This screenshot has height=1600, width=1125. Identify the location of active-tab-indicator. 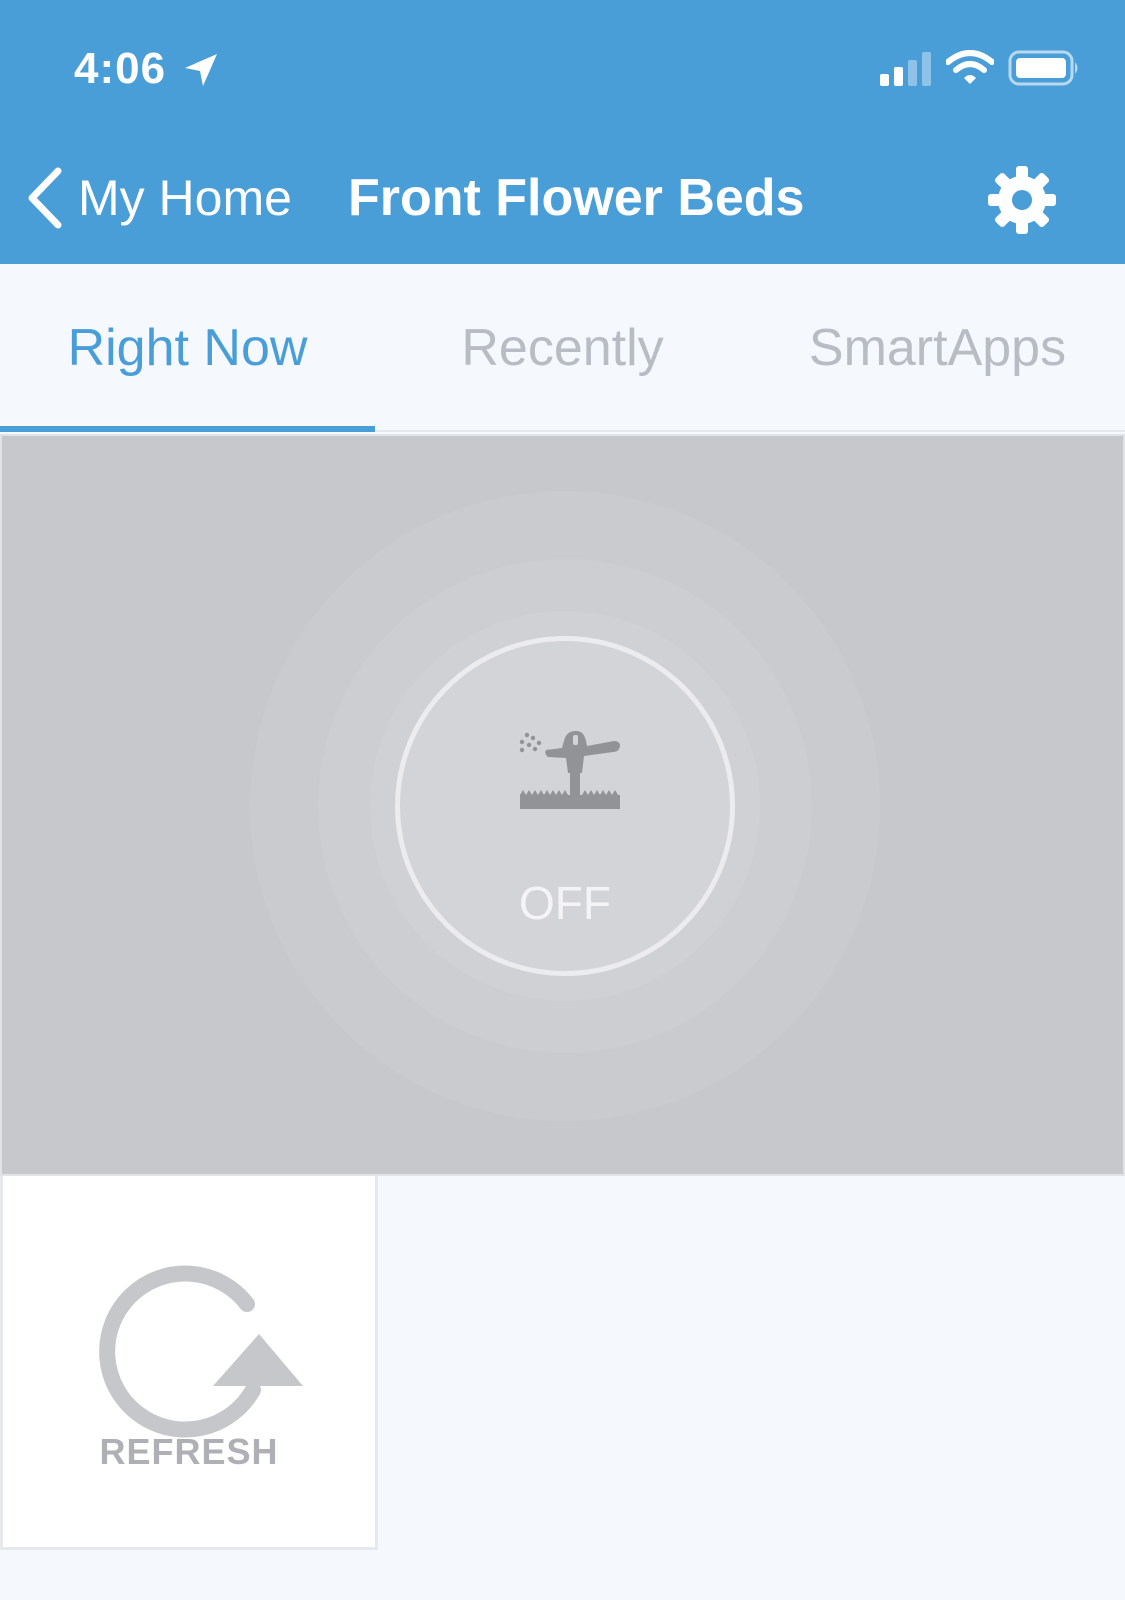
(187, 429).